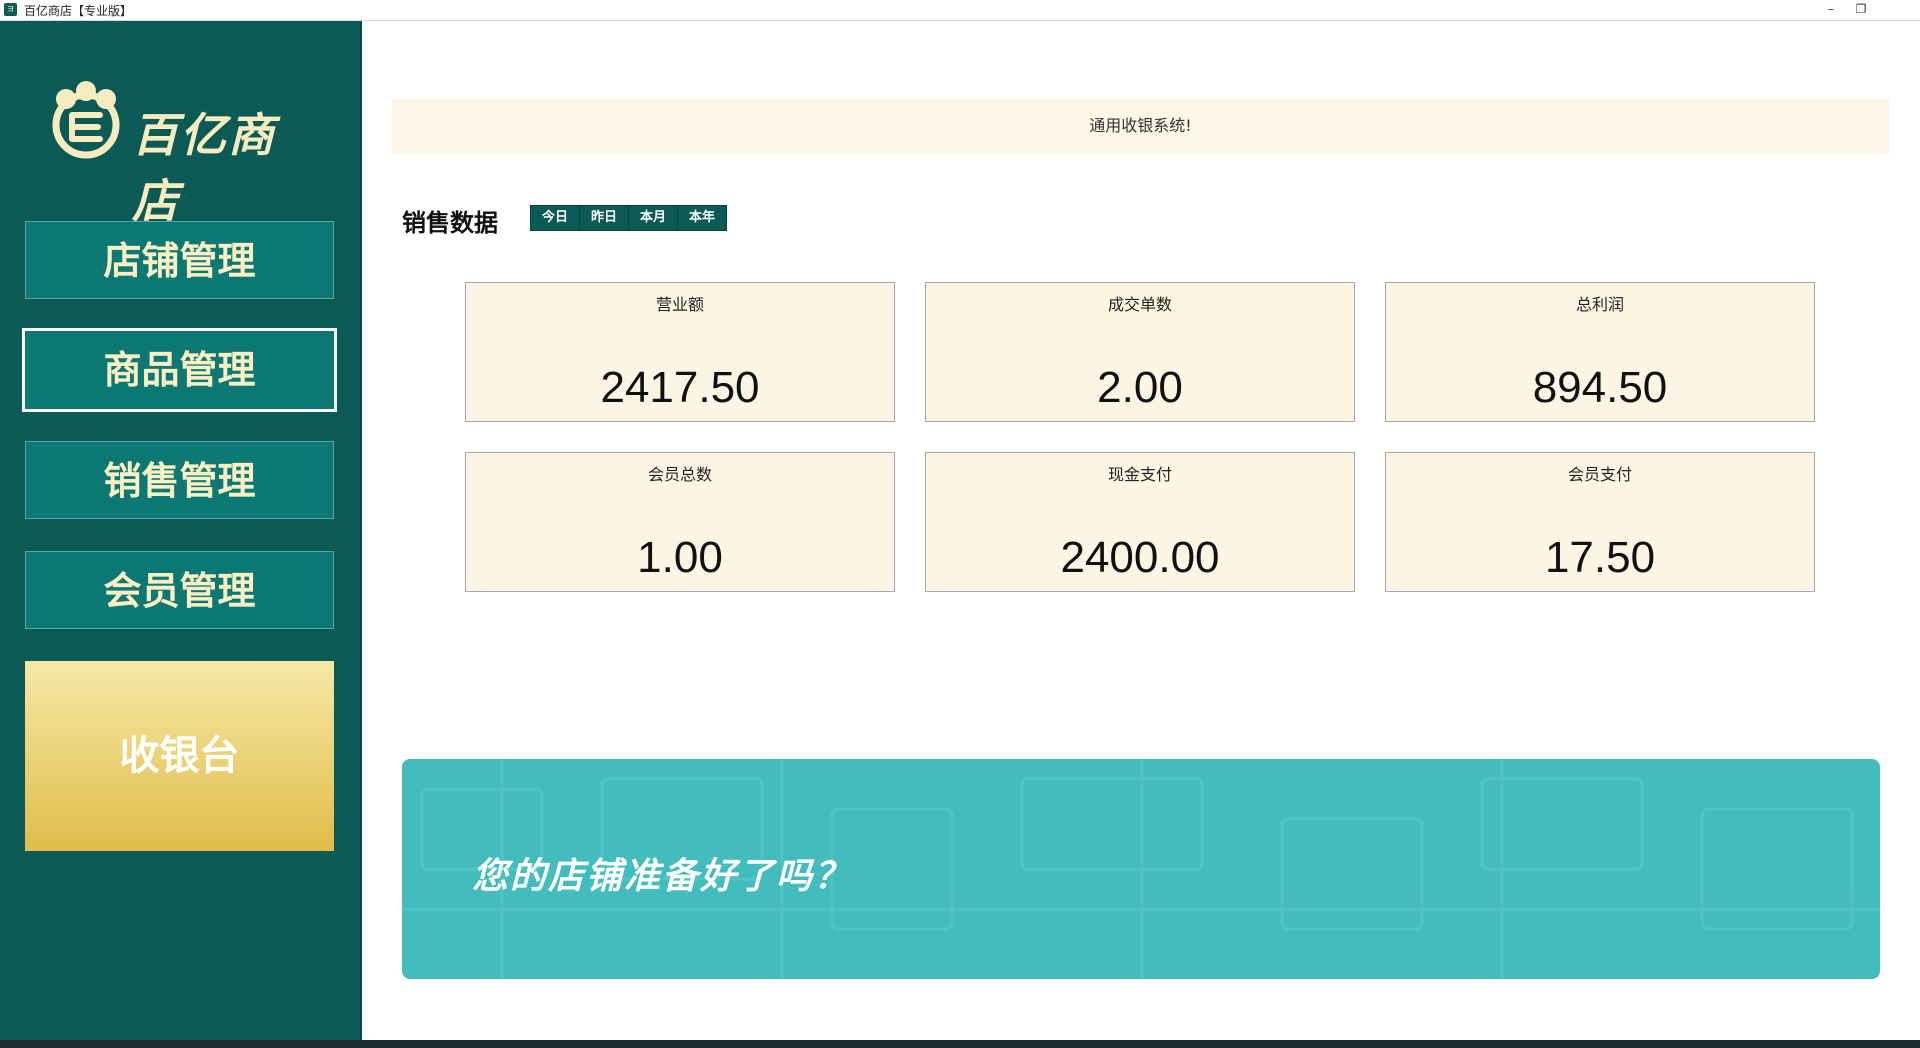  Describe the element at coordinates (960, 1044) in the screenshot. I see `taskbar-strip` at that location.